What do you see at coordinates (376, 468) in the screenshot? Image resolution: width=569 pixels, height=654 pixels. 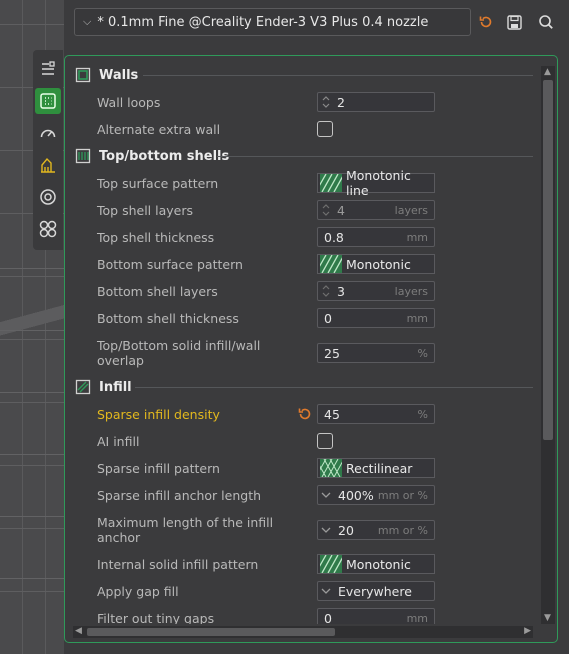 I see `sparse-infill-pattern-select: Rectilinear` at bounding box center [376, 468].